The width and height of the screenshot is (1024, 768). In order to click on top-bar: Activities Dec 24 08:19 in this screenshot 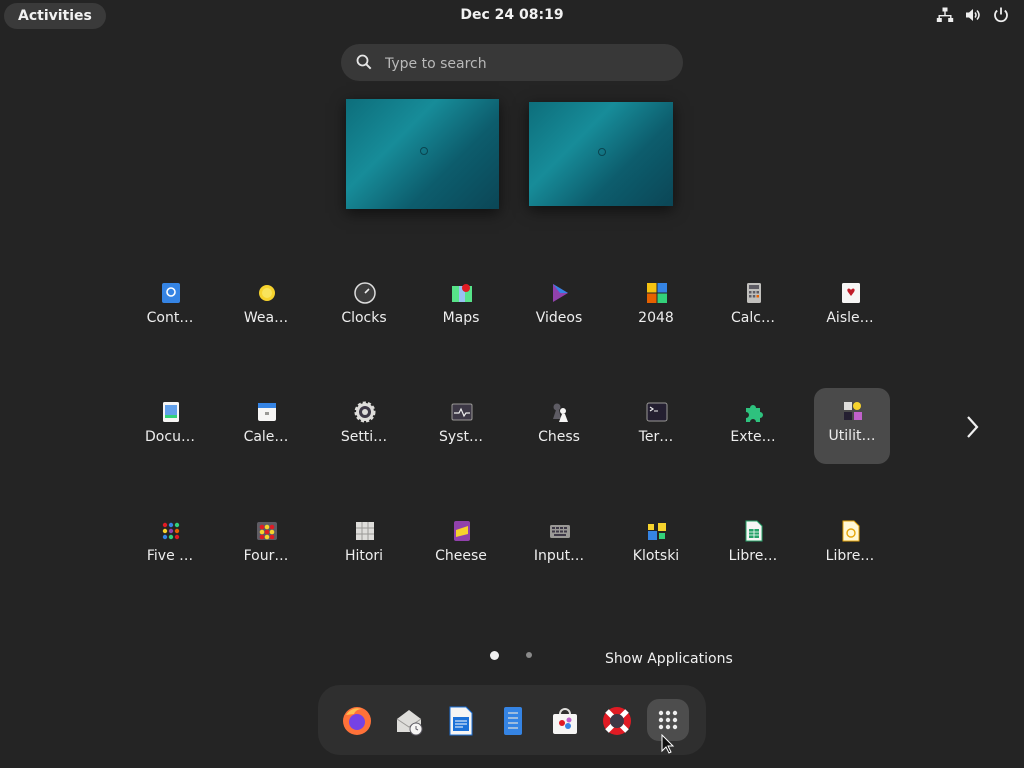, I will do `click(512, 16)`.